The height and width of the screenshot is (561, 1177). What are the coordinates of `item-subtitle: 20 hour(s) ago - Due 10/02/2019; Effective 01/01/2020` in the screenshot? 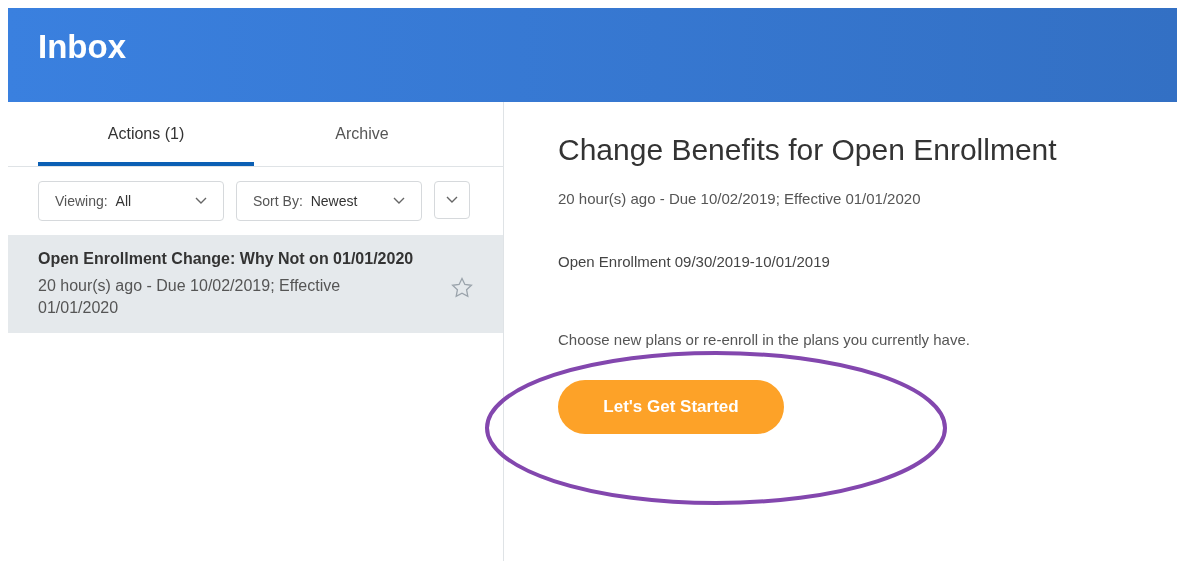 It's located at (190, 297).